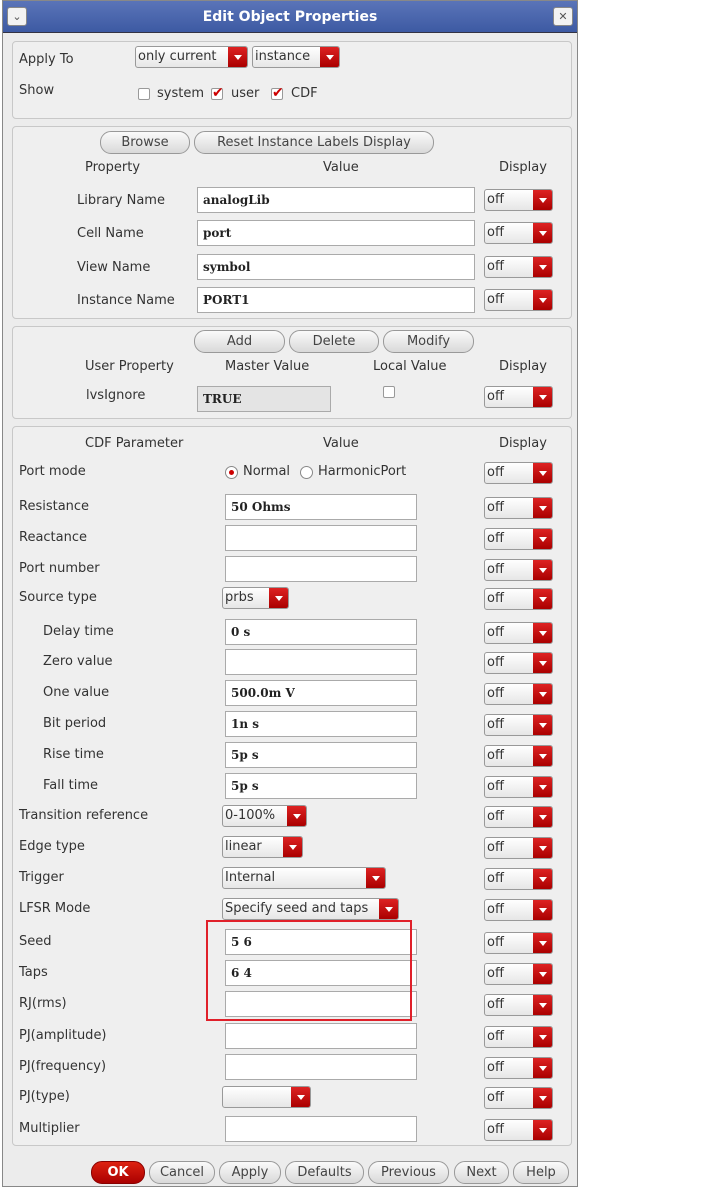 The width and height of the screenshot is (727, 1187). I want to click on cdf-value-select: 0-100%, so click(264, 816).